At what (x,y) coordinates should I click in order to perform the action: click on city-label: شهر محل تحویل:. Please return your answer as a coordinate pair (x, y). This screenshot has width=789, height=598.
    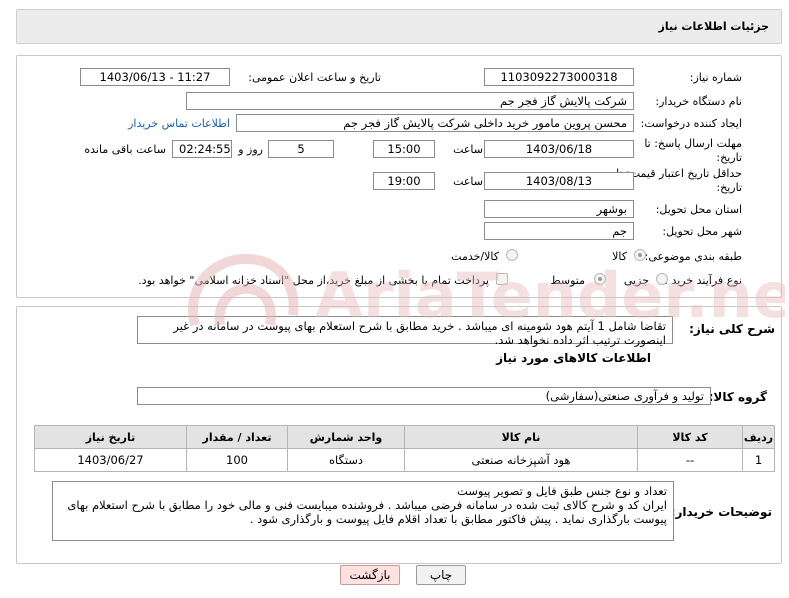
    Looking at the image, I should click on (702, 231).